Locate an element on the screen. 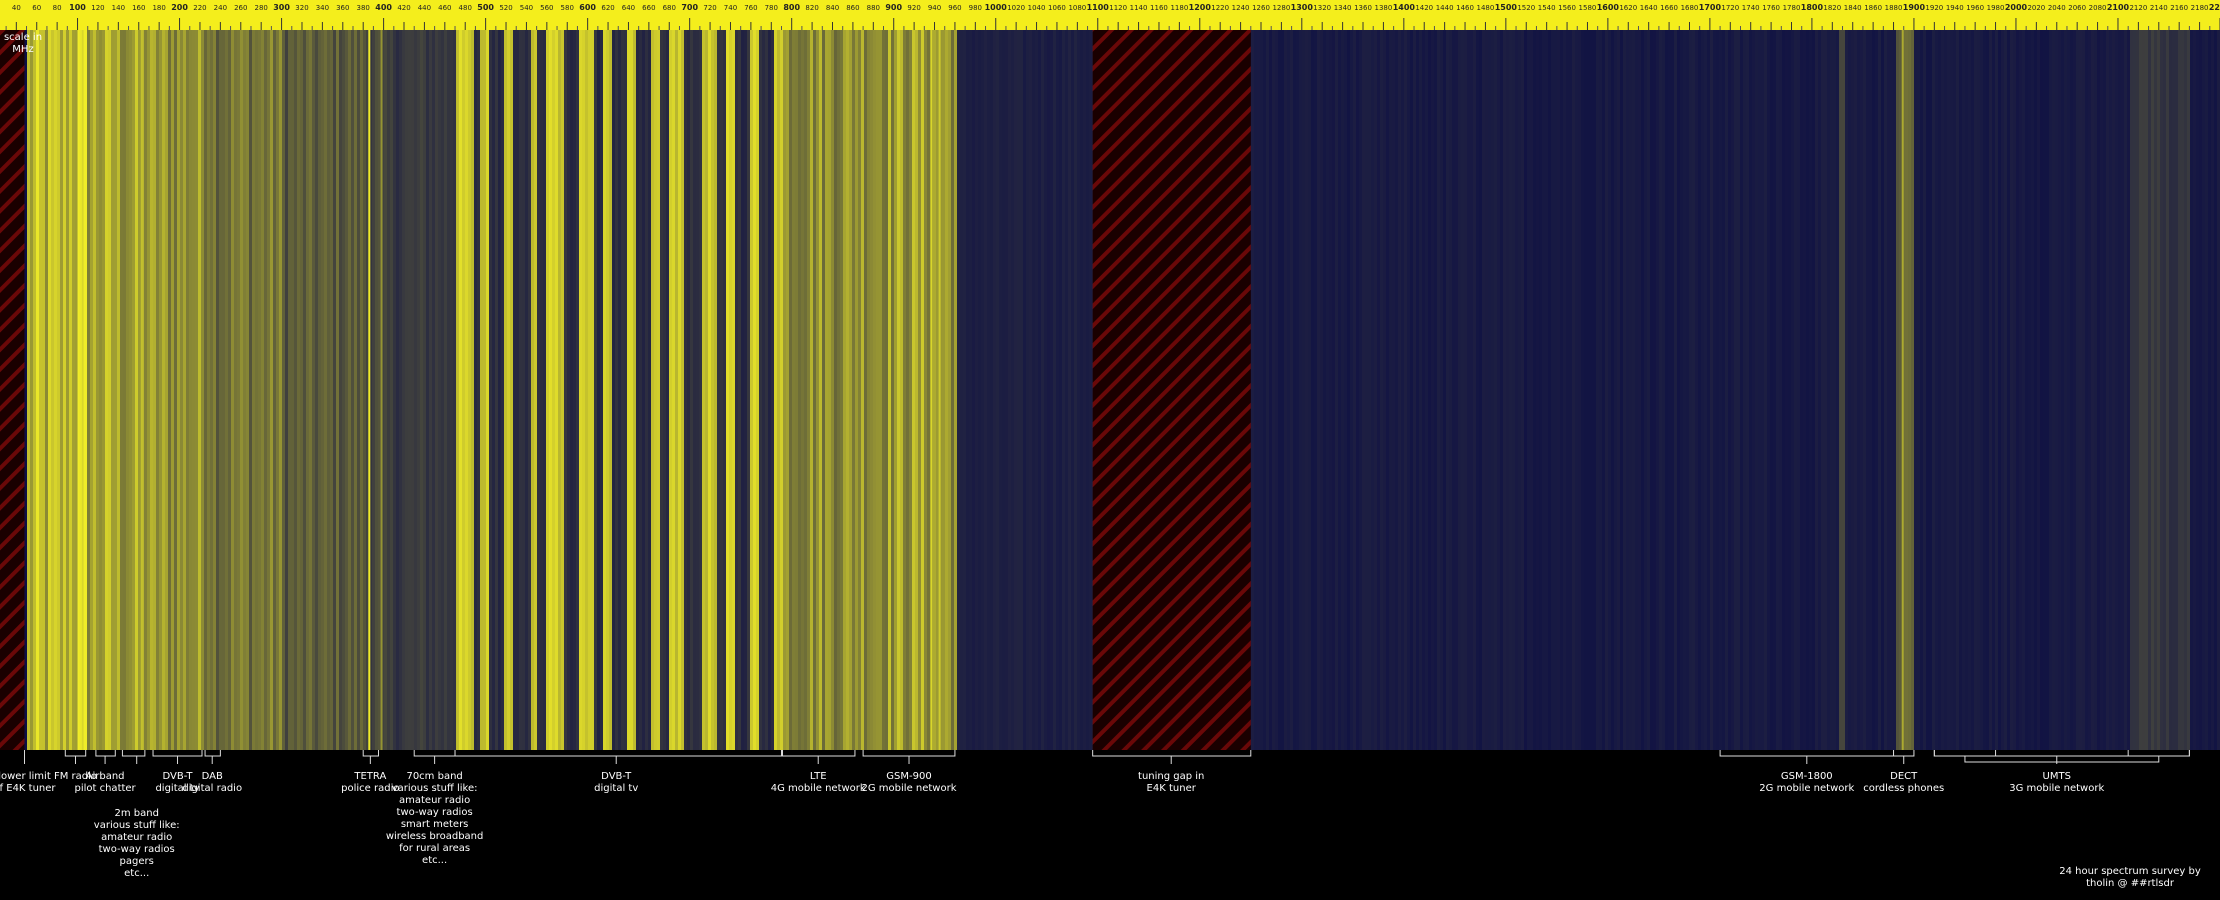  ruler-tick-label: 720 is located at coordinates (709, 8).